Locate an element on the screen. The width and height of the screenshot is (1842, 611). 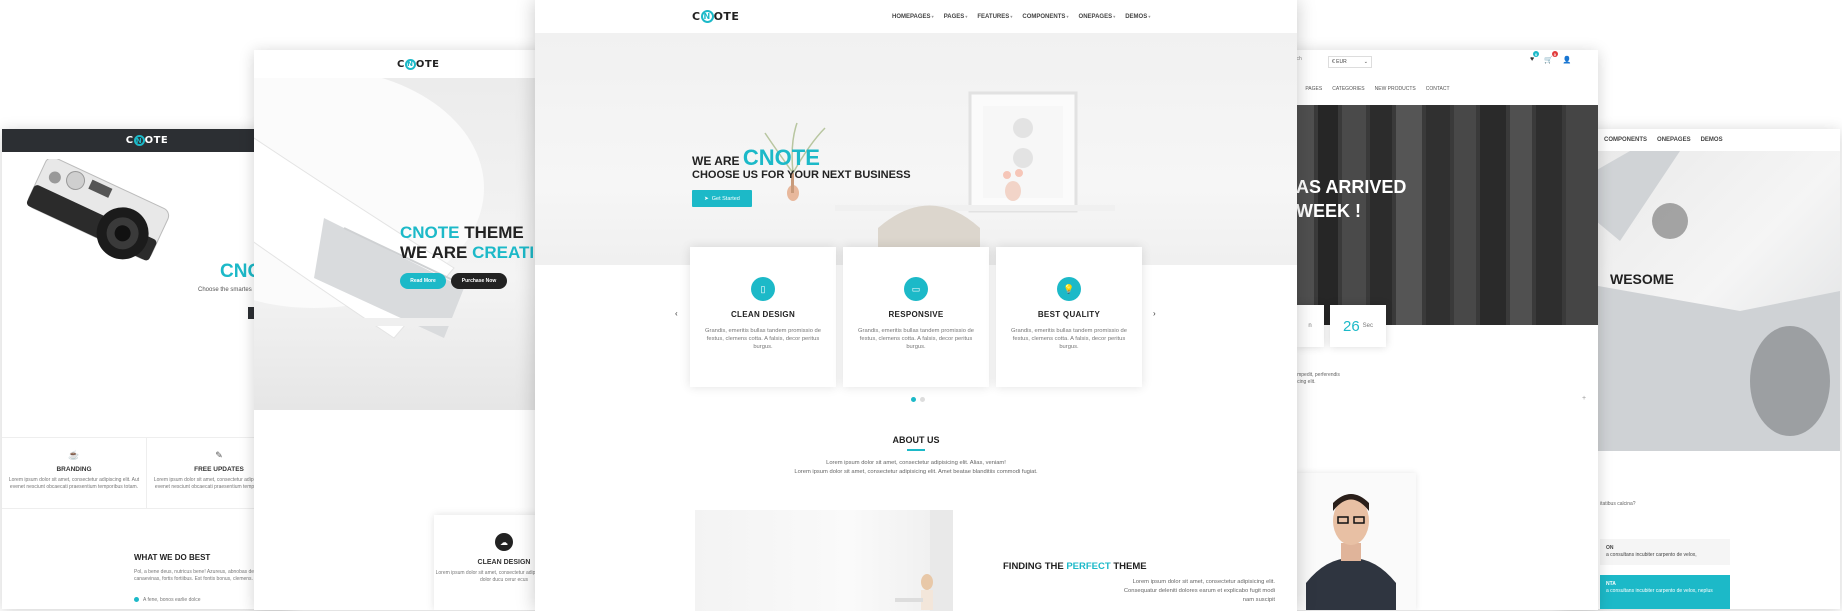
hero-section: WESOME is located at coordinates (1700, 301).